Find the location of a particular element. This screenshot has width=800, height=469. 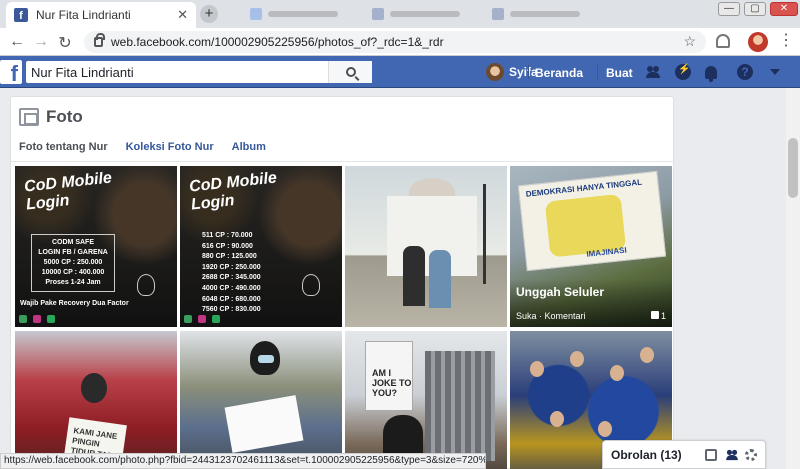

new-tab-button: + is located at coordinates (209, 14).